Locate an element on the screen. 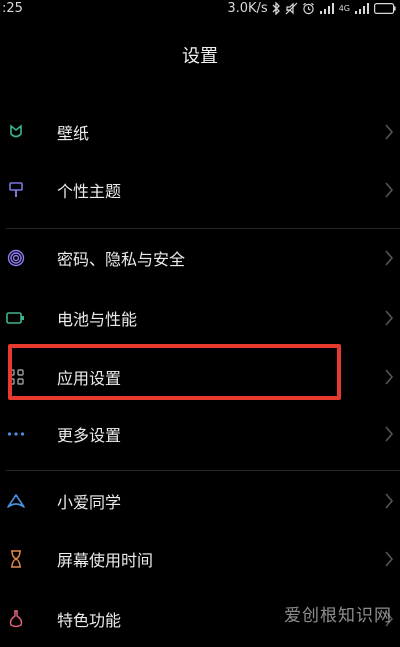 The height and width of the screenshot is (647, 400). status-bar: :25 3.0K/s 4G is located at coordinates (200, 10).